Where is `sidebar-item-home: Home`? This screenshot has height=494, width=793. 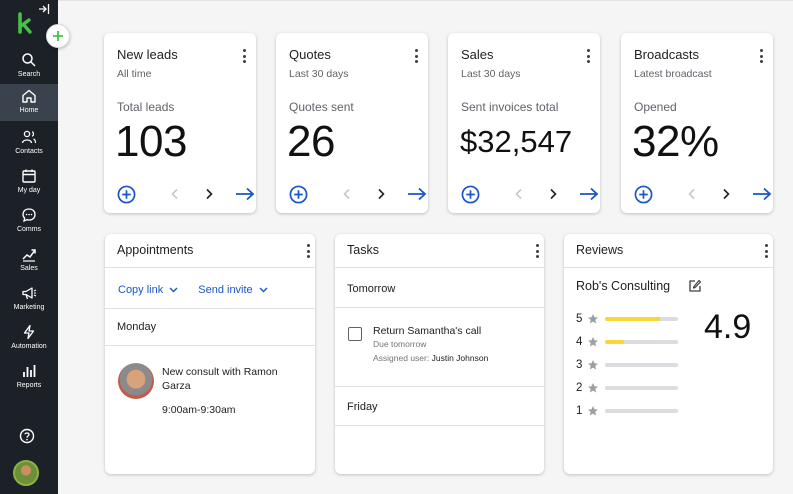
sidebar-item-home: Home is located at coordinates (29, 102).